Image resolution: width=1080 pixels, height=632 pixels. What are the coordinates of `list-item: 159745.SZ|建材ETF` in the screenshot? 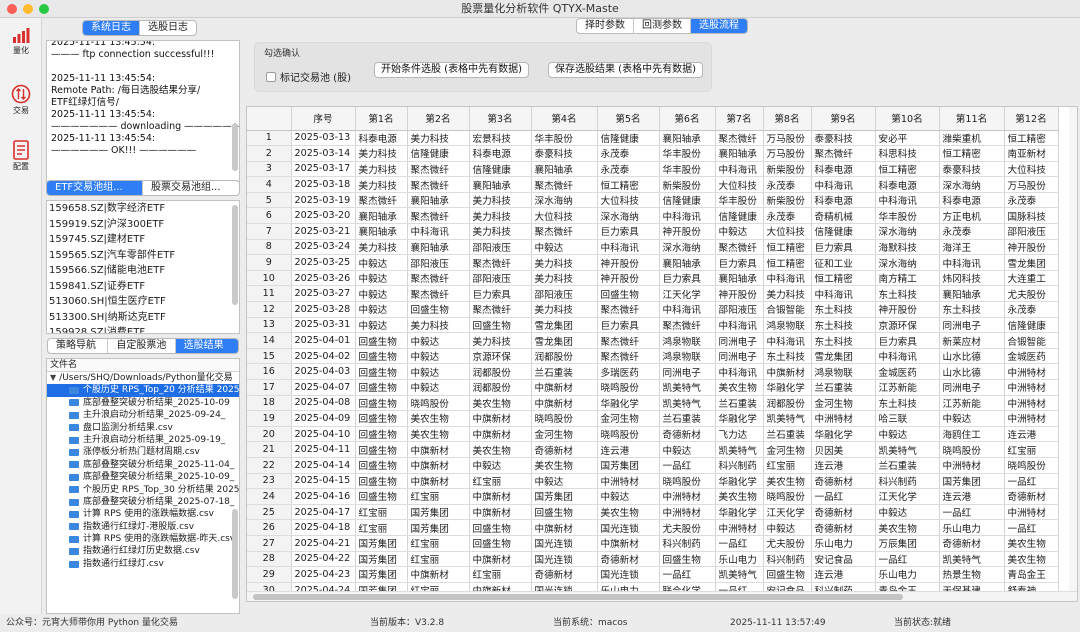 It's located at (143, 240).